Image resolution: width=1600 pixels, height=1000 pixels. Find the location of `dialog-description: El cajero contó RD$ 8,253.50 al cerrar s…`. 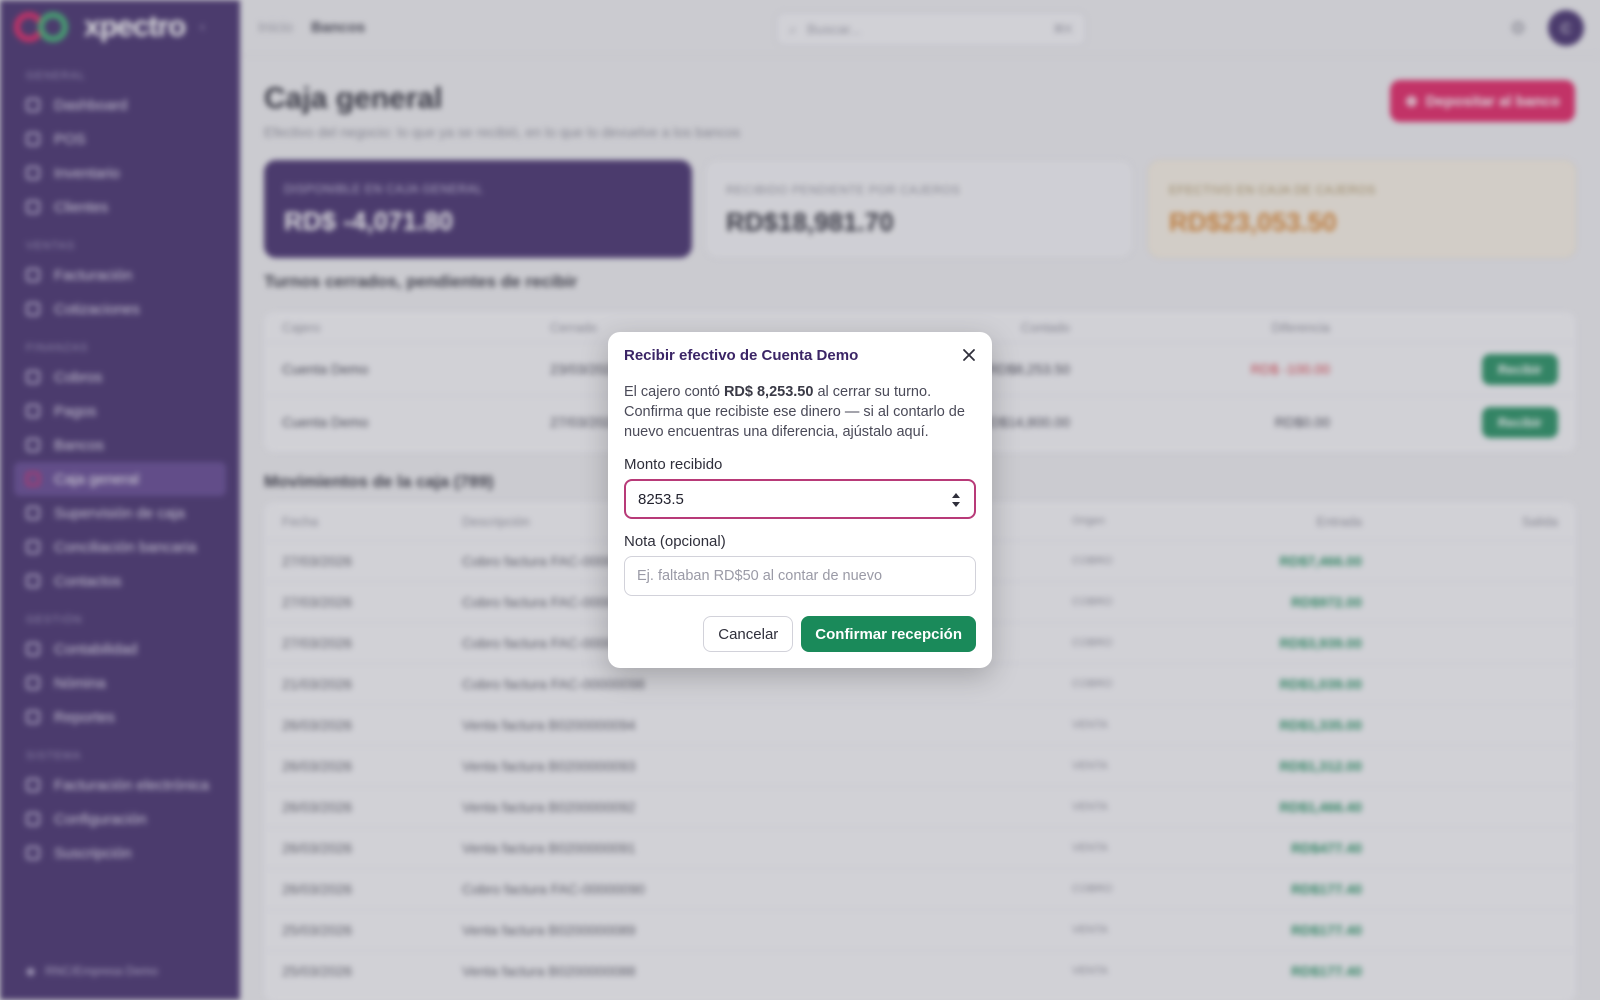

dialog-description: El cajero contó RD$ 8,253.50 al cerrar s… is located at coordinates (800, 412).